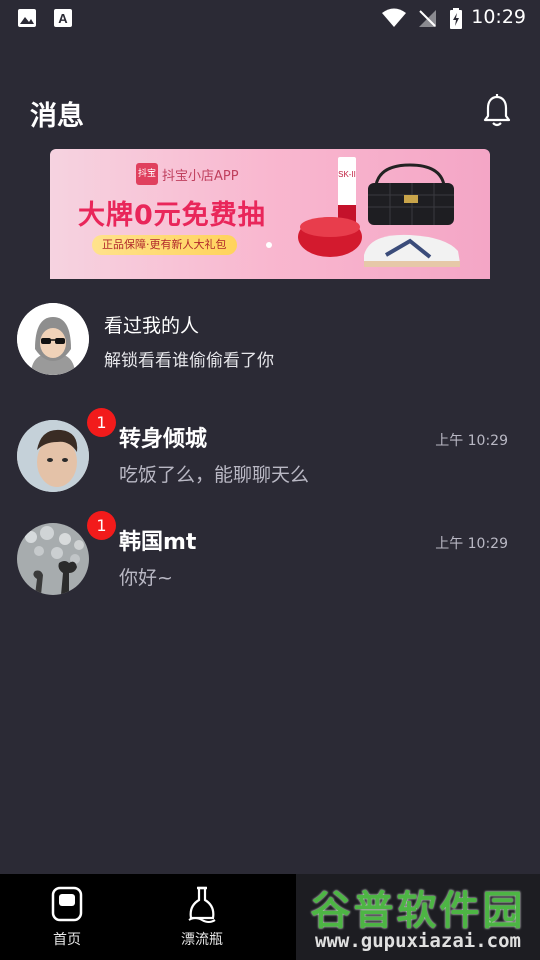  I want to click on tab-drift-bottle: 漂流瓶, so click(202, 917).